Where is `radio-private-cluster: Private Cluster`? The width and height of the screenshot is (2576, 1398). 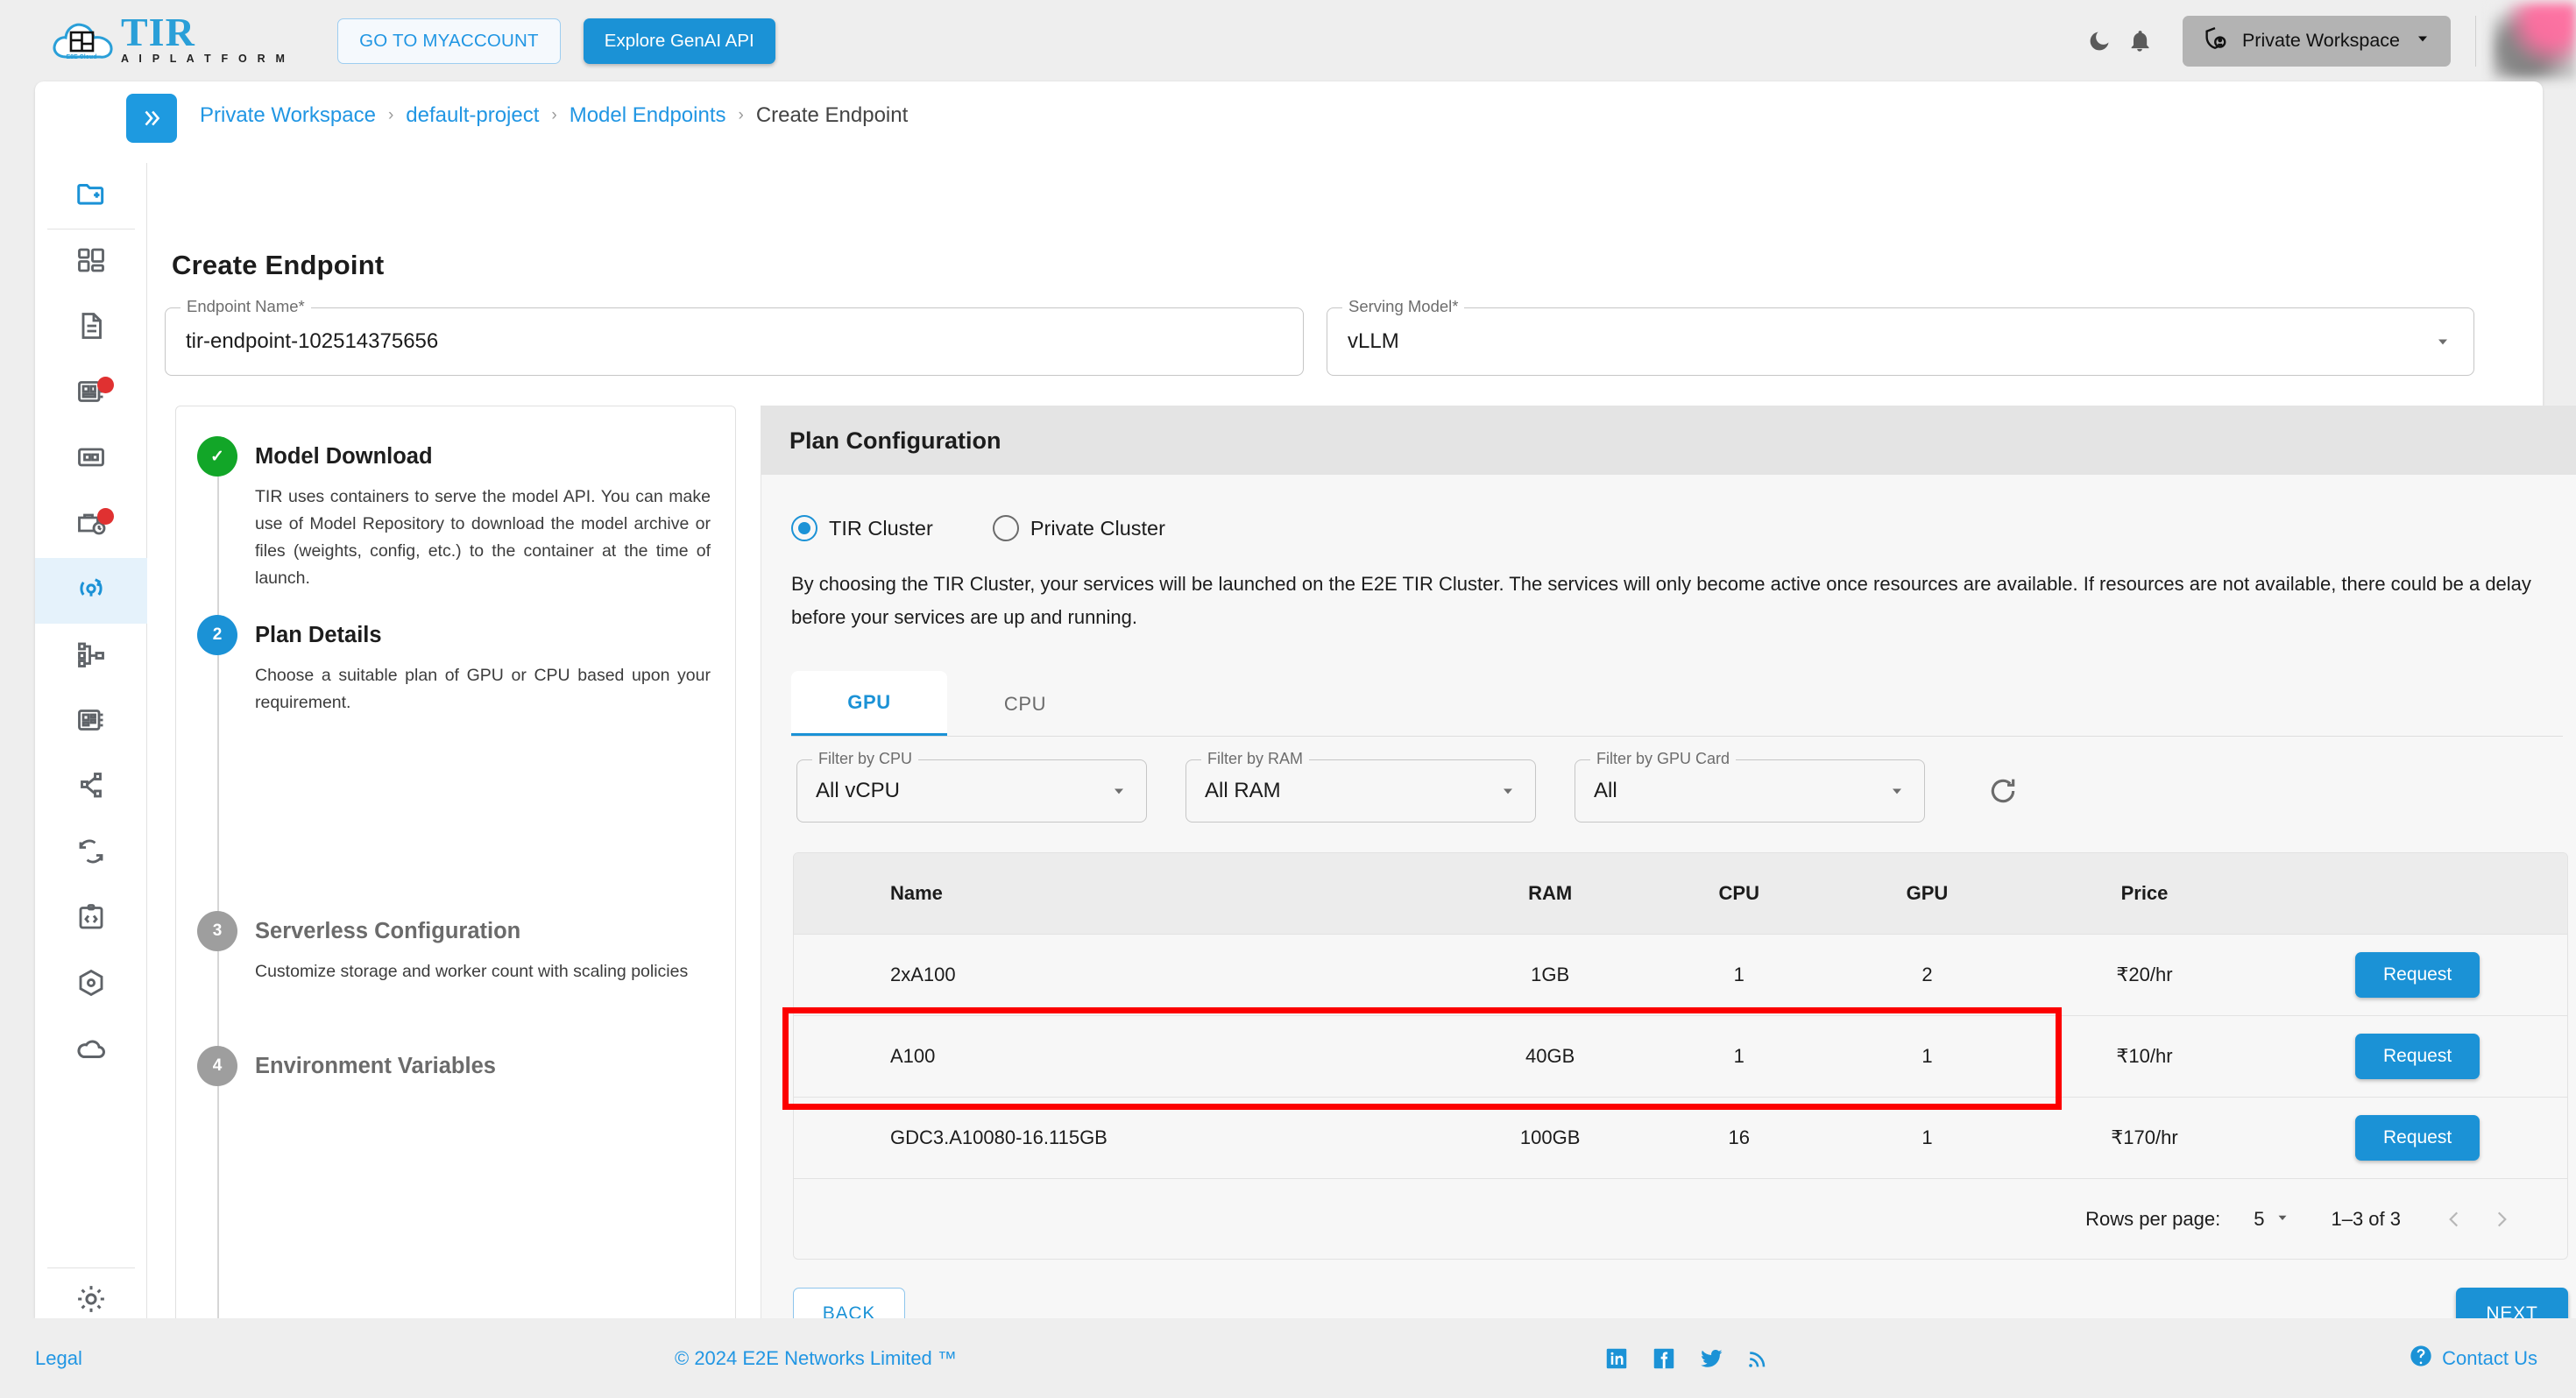 radio-private-cluster: Private Cluster is located at coordinates (1078, 528).